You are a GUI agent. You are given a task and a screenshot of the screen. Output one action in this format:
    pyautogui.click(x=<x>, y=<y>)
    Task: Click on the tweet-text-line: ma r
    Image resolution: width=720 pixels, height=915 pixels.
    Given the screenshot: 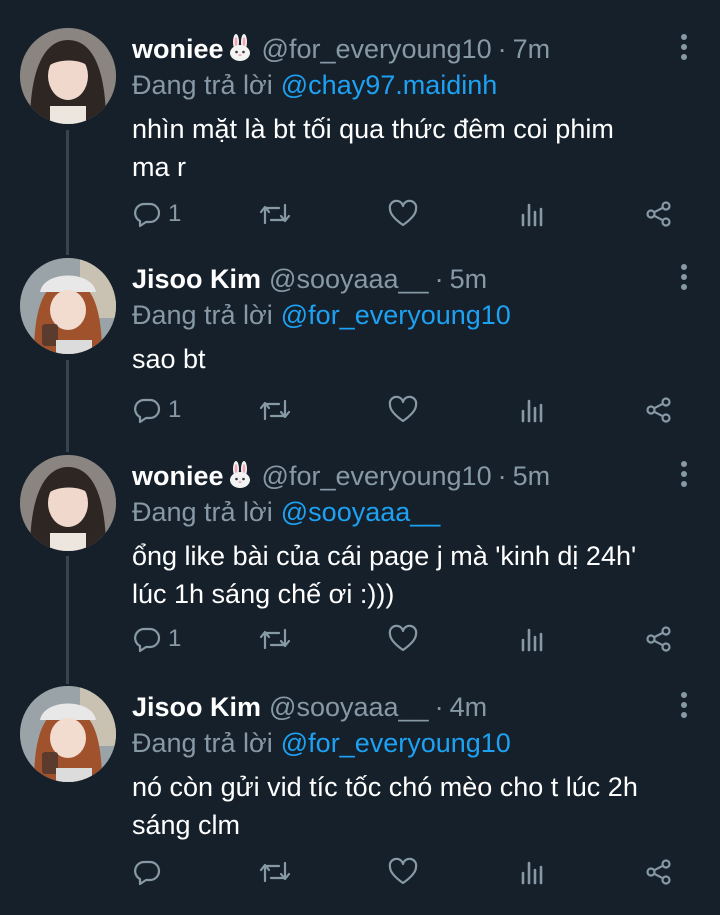 What is the action you would take?
    pyautogui.click(x=159, y=167)
    